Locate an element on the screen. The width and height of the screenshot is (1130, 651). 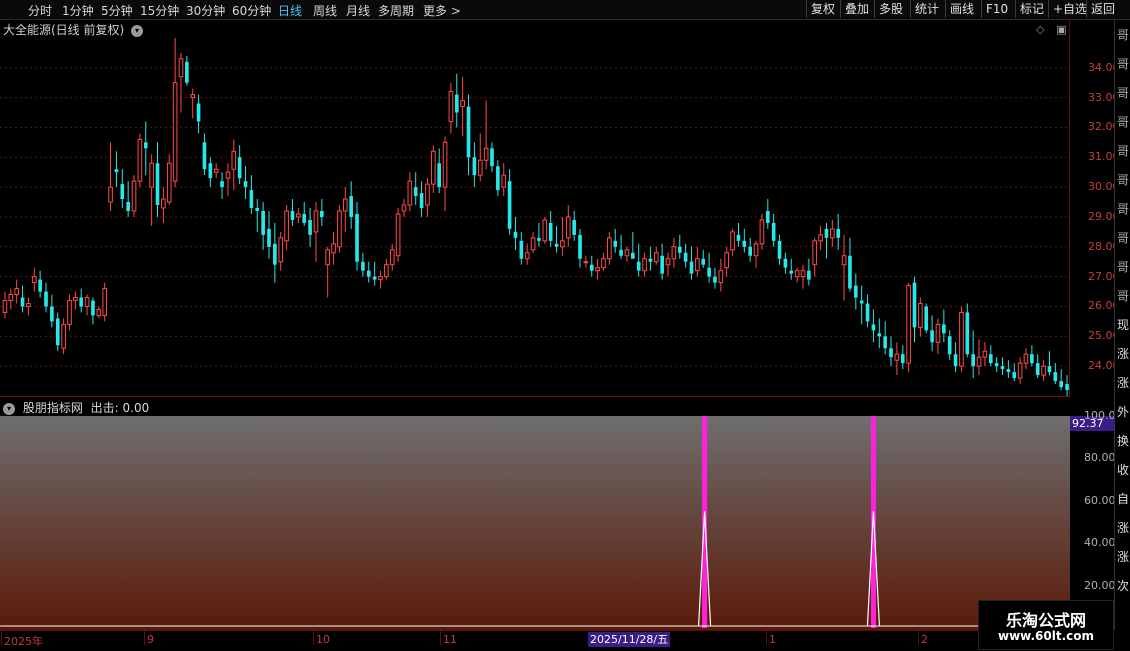
period-tab-4: 30分钟 is located at coordinates (205, 10).